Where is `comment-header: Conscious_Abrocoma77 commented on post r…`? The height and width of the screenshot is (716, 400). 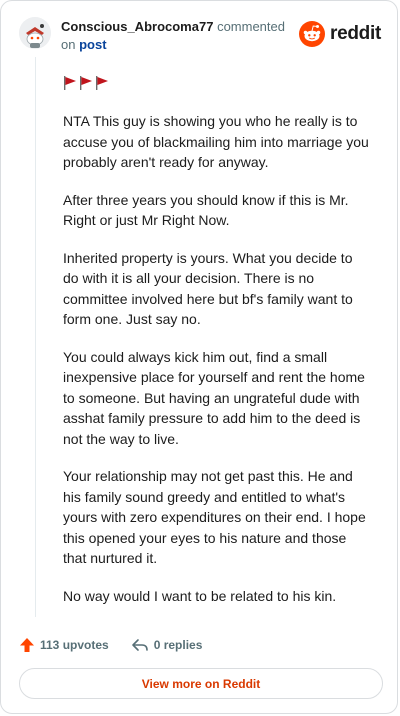
comment-header: Conscious_Abrocoma77 commented on post r… is located at coordinates (201, 35).